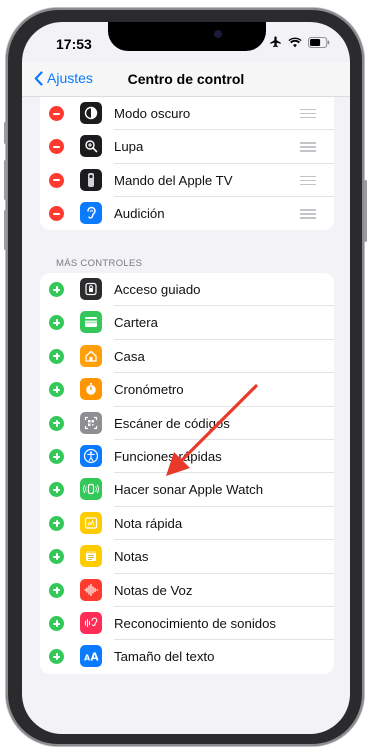 This screenshot has height=753, width=375. Describe the element at coordinates (91, 113) in the screenshot. I see `dark-mode-icon` at that location.